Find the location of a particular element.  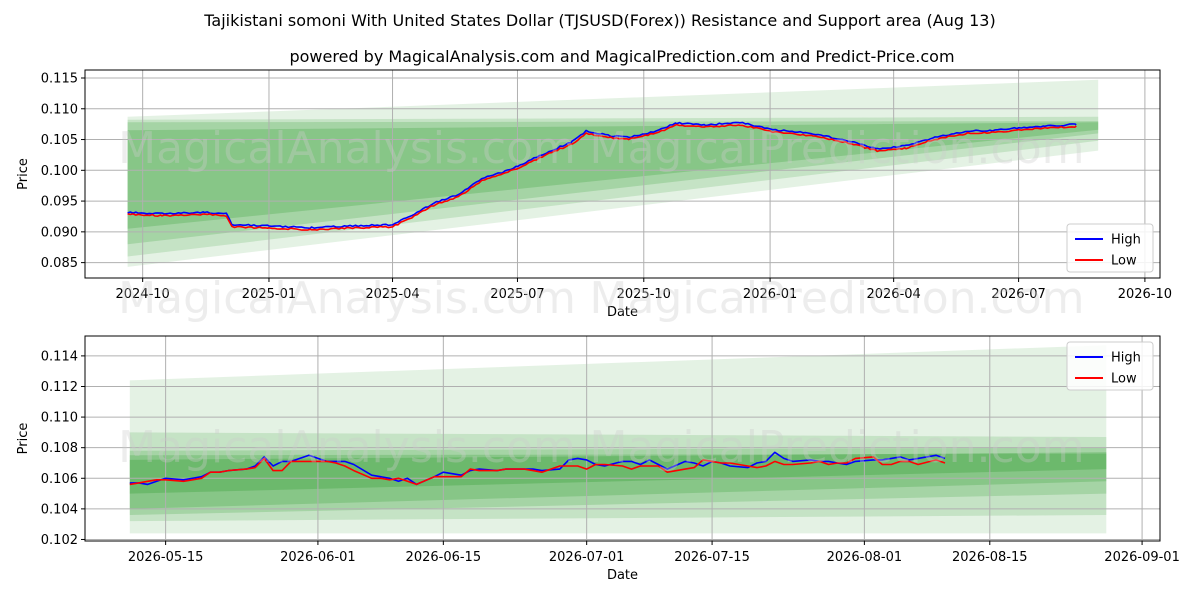

x-tick-label: 2026-07-15 is located at coordinates (712, 557).